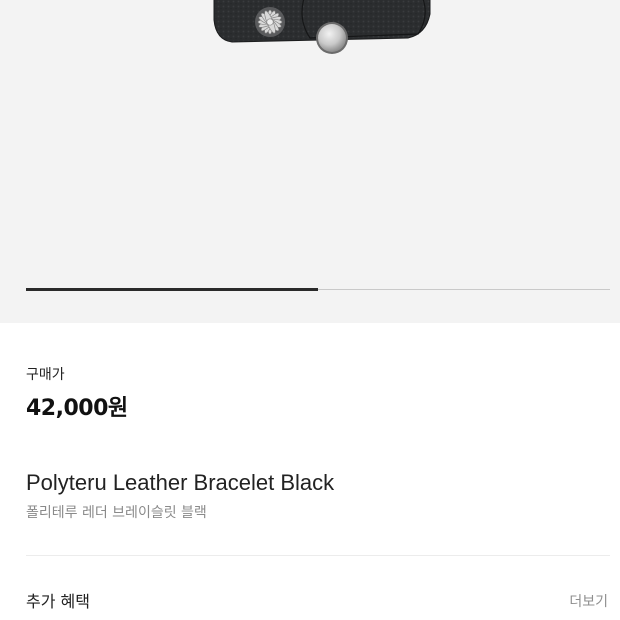 The width and height of the screenshot is (620, 620). What do you see at coordinates (45, 375) in the screenshot?
I see `price-label: 구매가` at bounding box center [45, 375].